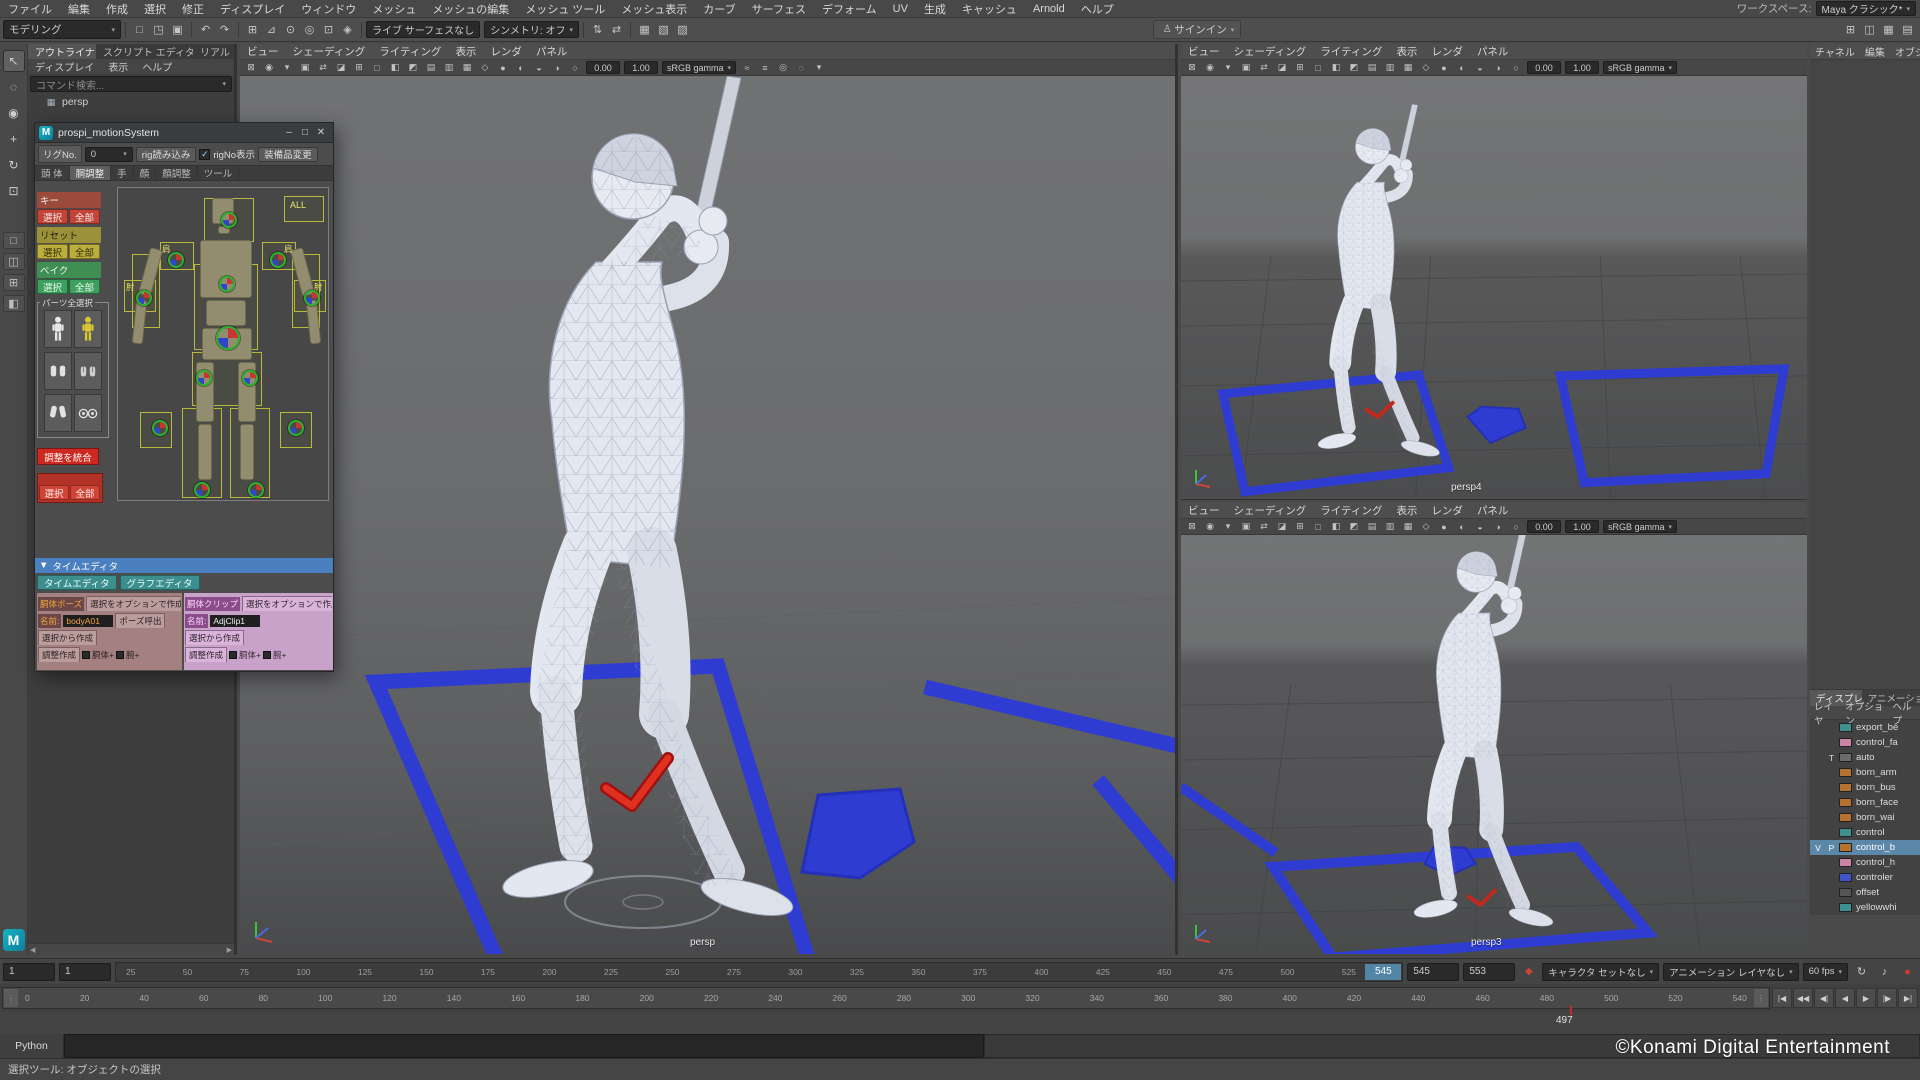 The height and width of the screenshot is (1080, 1920). What do you see at coordinates (1782, 998) in the screenshot?
I see `go-to-start-button: |◀` at bounding box center [1782, 998].